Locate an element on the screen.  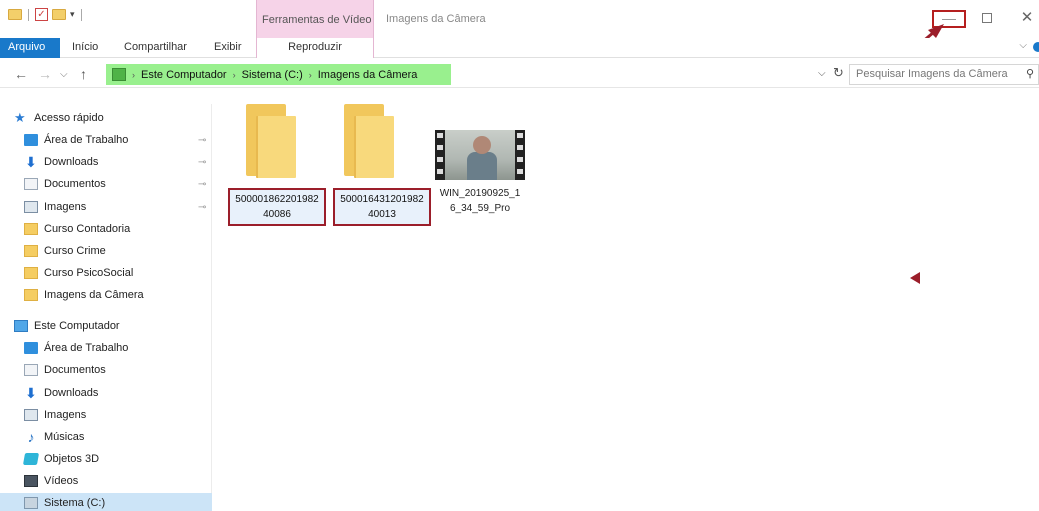
sidebar-item-musicas: ♪ Músicas is located at coordinates (106, 437).